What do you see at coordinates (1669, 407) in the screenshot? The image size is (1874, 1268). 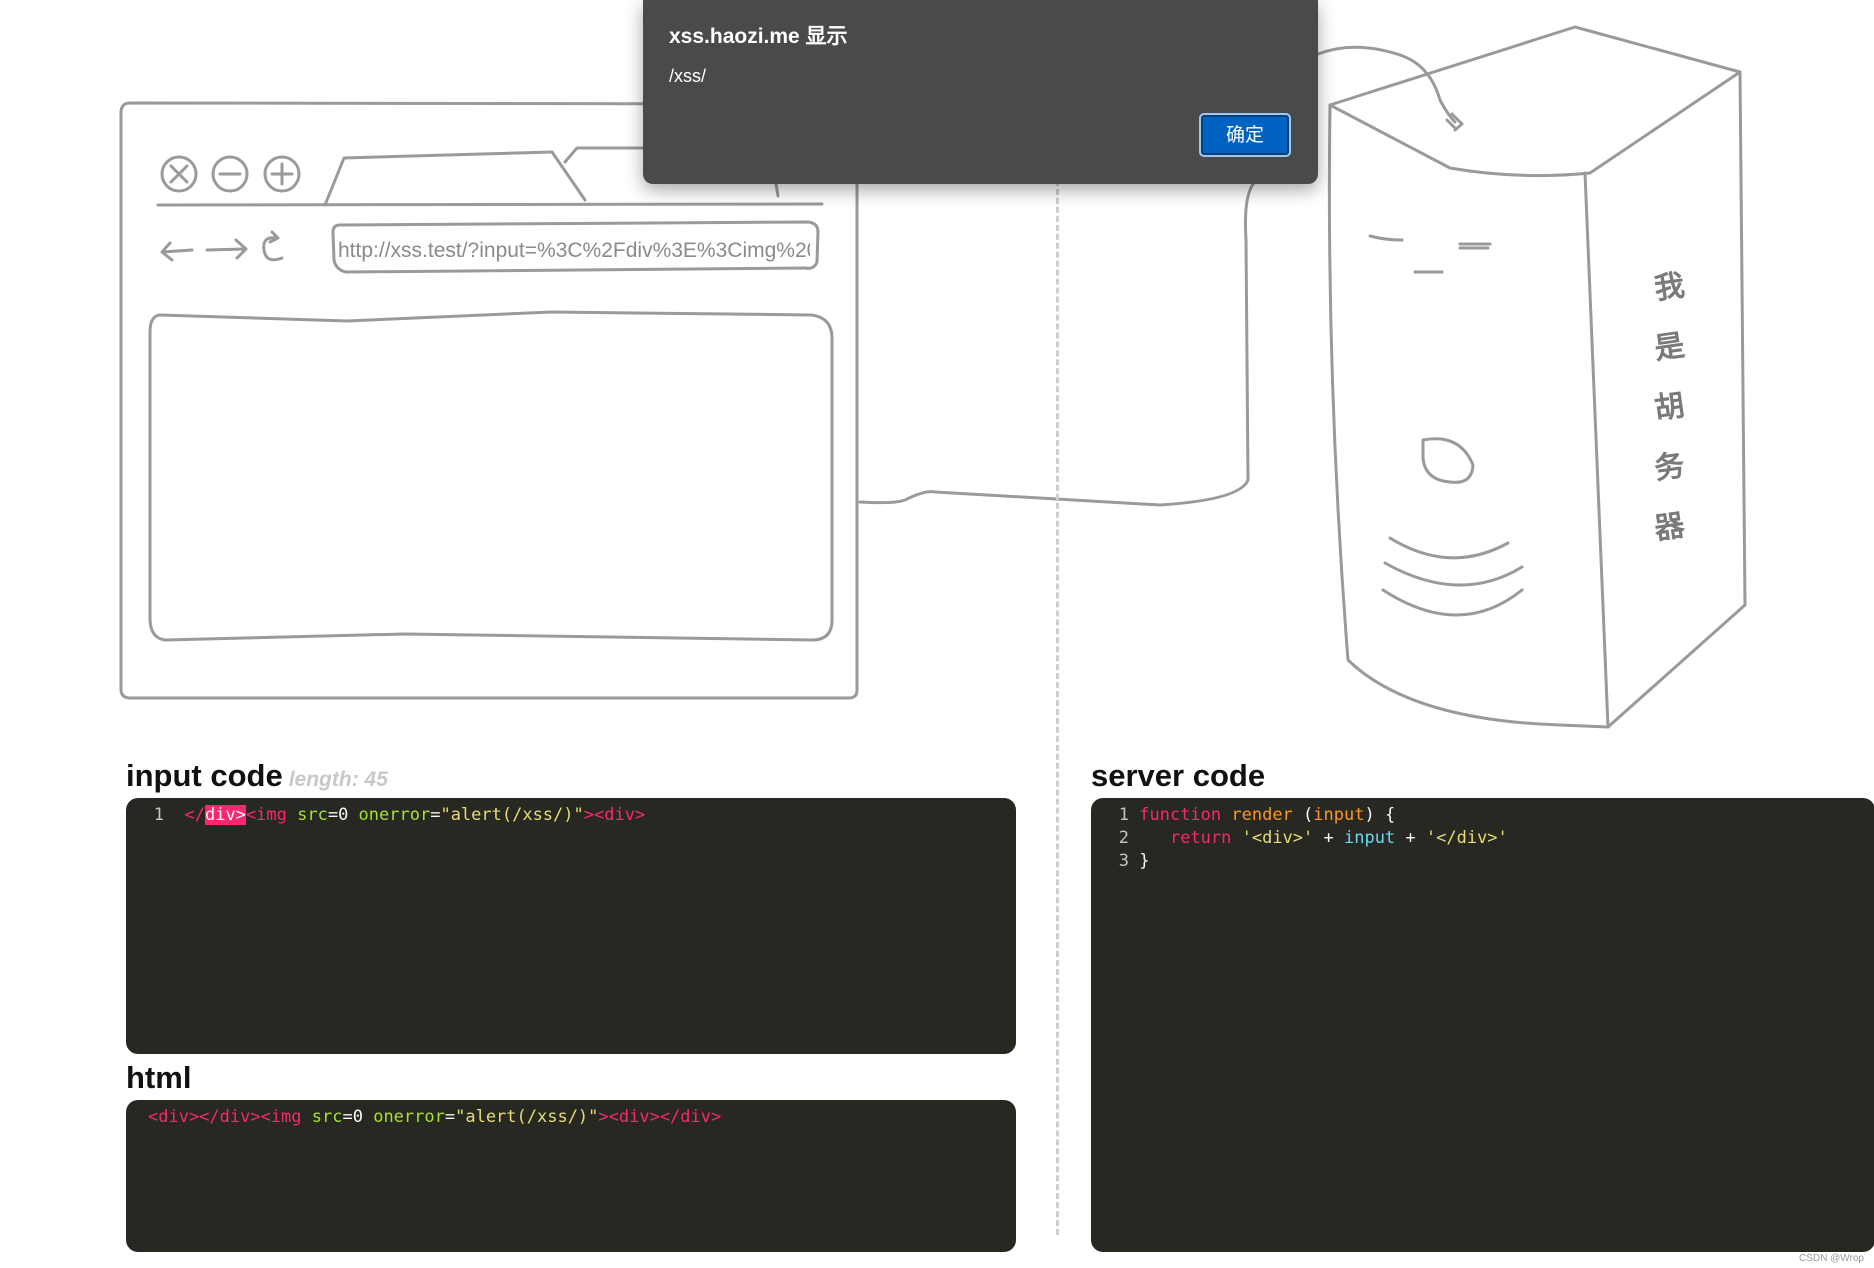 I see `server-label-char-3: 胡` at bounding box center [1669, 407].